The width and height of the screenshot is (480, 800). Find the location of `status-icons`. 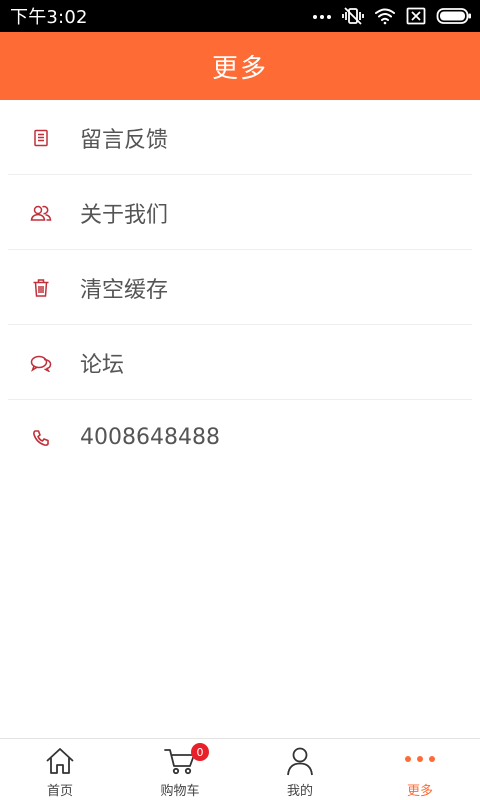

status-icons is located at coordinates (392, 16).